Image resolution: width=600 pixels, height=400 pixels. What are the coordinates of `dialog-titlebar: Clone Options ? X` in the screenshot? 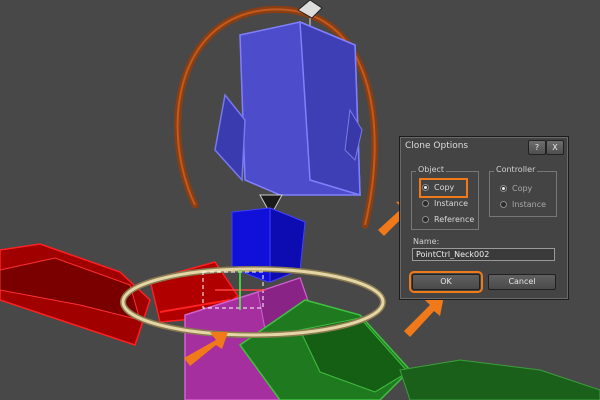 It's located at (484, 147).